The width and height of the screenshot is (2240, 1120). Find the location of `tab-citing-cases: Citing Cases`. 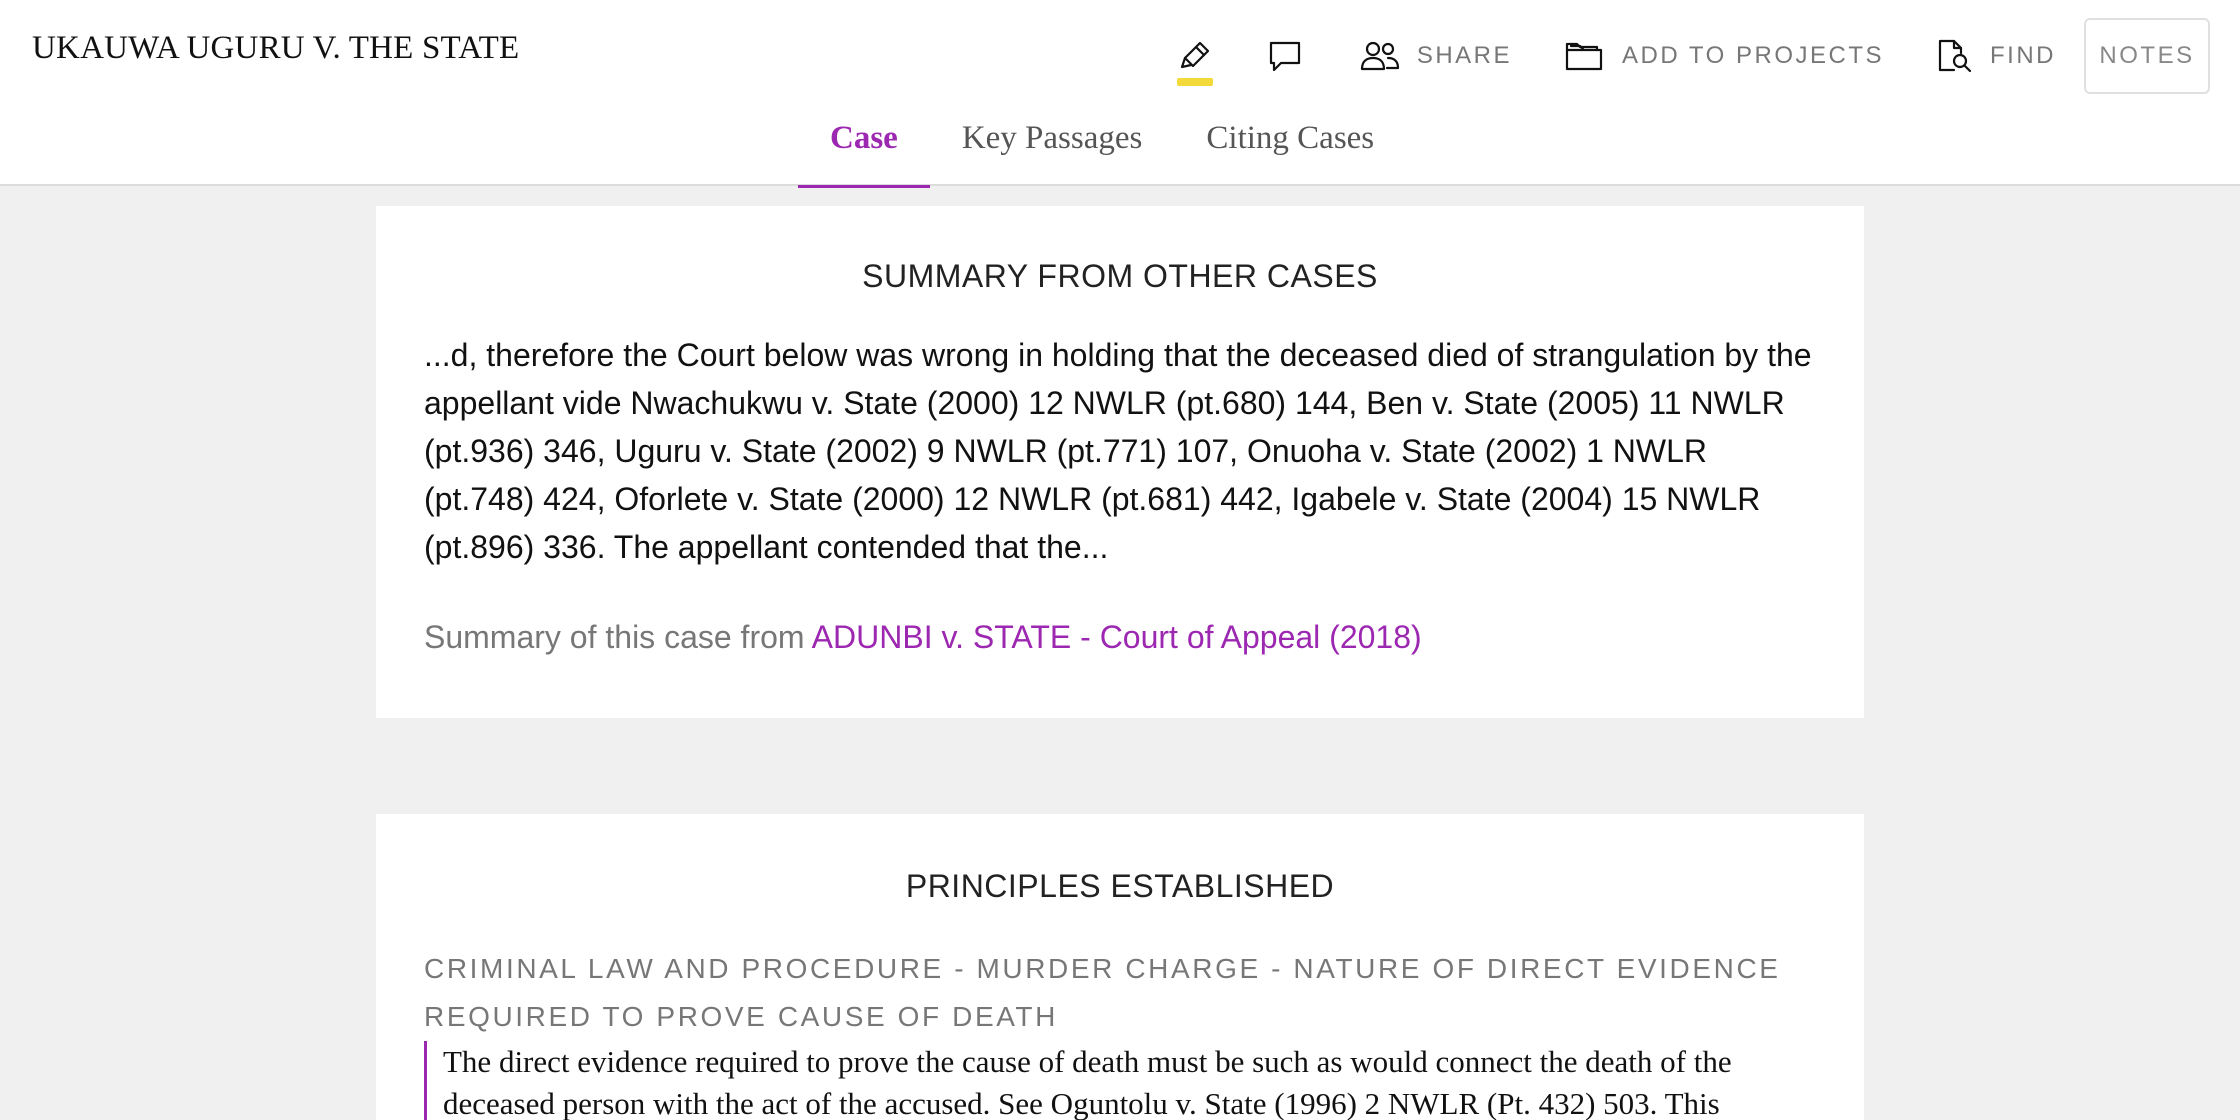

tab-citing-cases: Citing Cases is located at coordinates (1290, 149).